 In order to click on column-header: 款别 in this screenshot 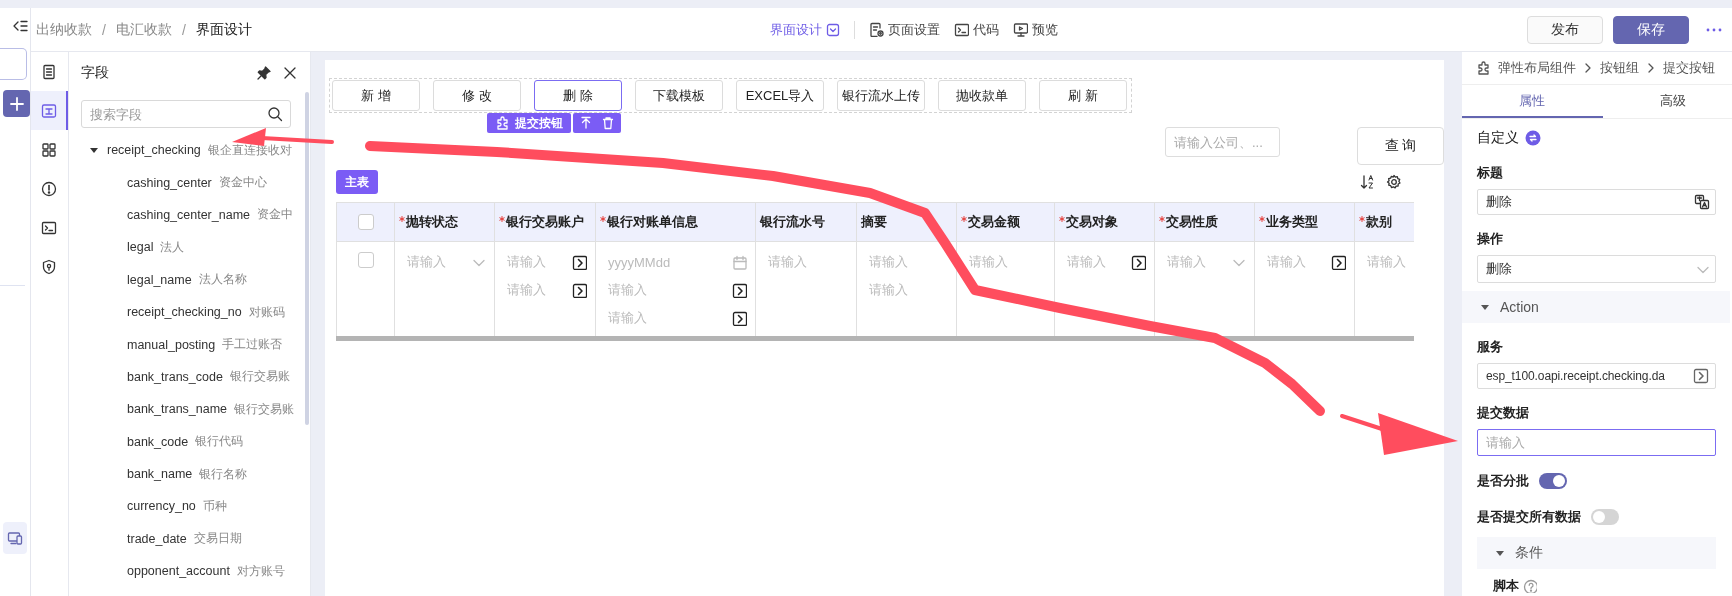, I will do `click(1384, 222)`.